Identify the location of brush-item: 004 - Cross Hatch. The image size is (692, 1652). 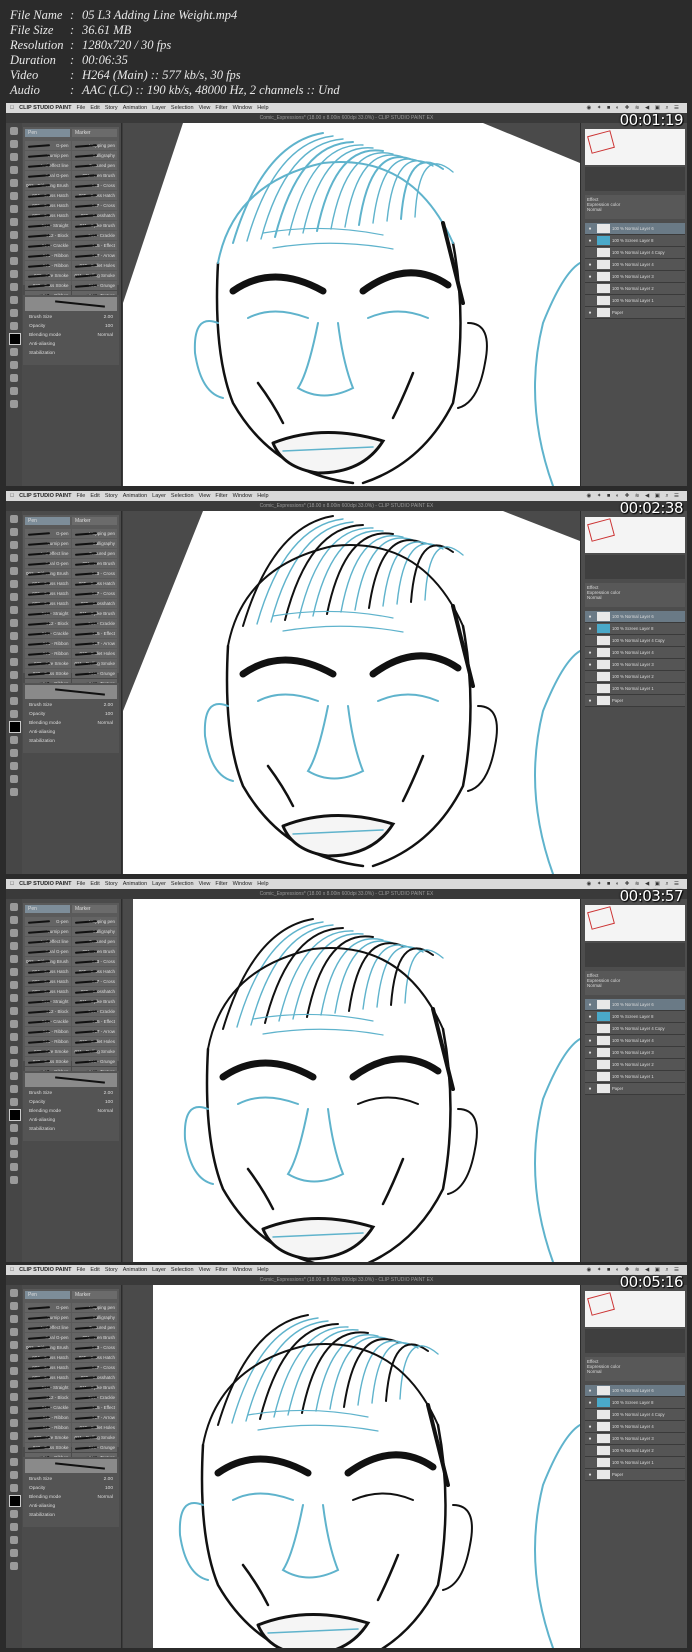
(48, 583).